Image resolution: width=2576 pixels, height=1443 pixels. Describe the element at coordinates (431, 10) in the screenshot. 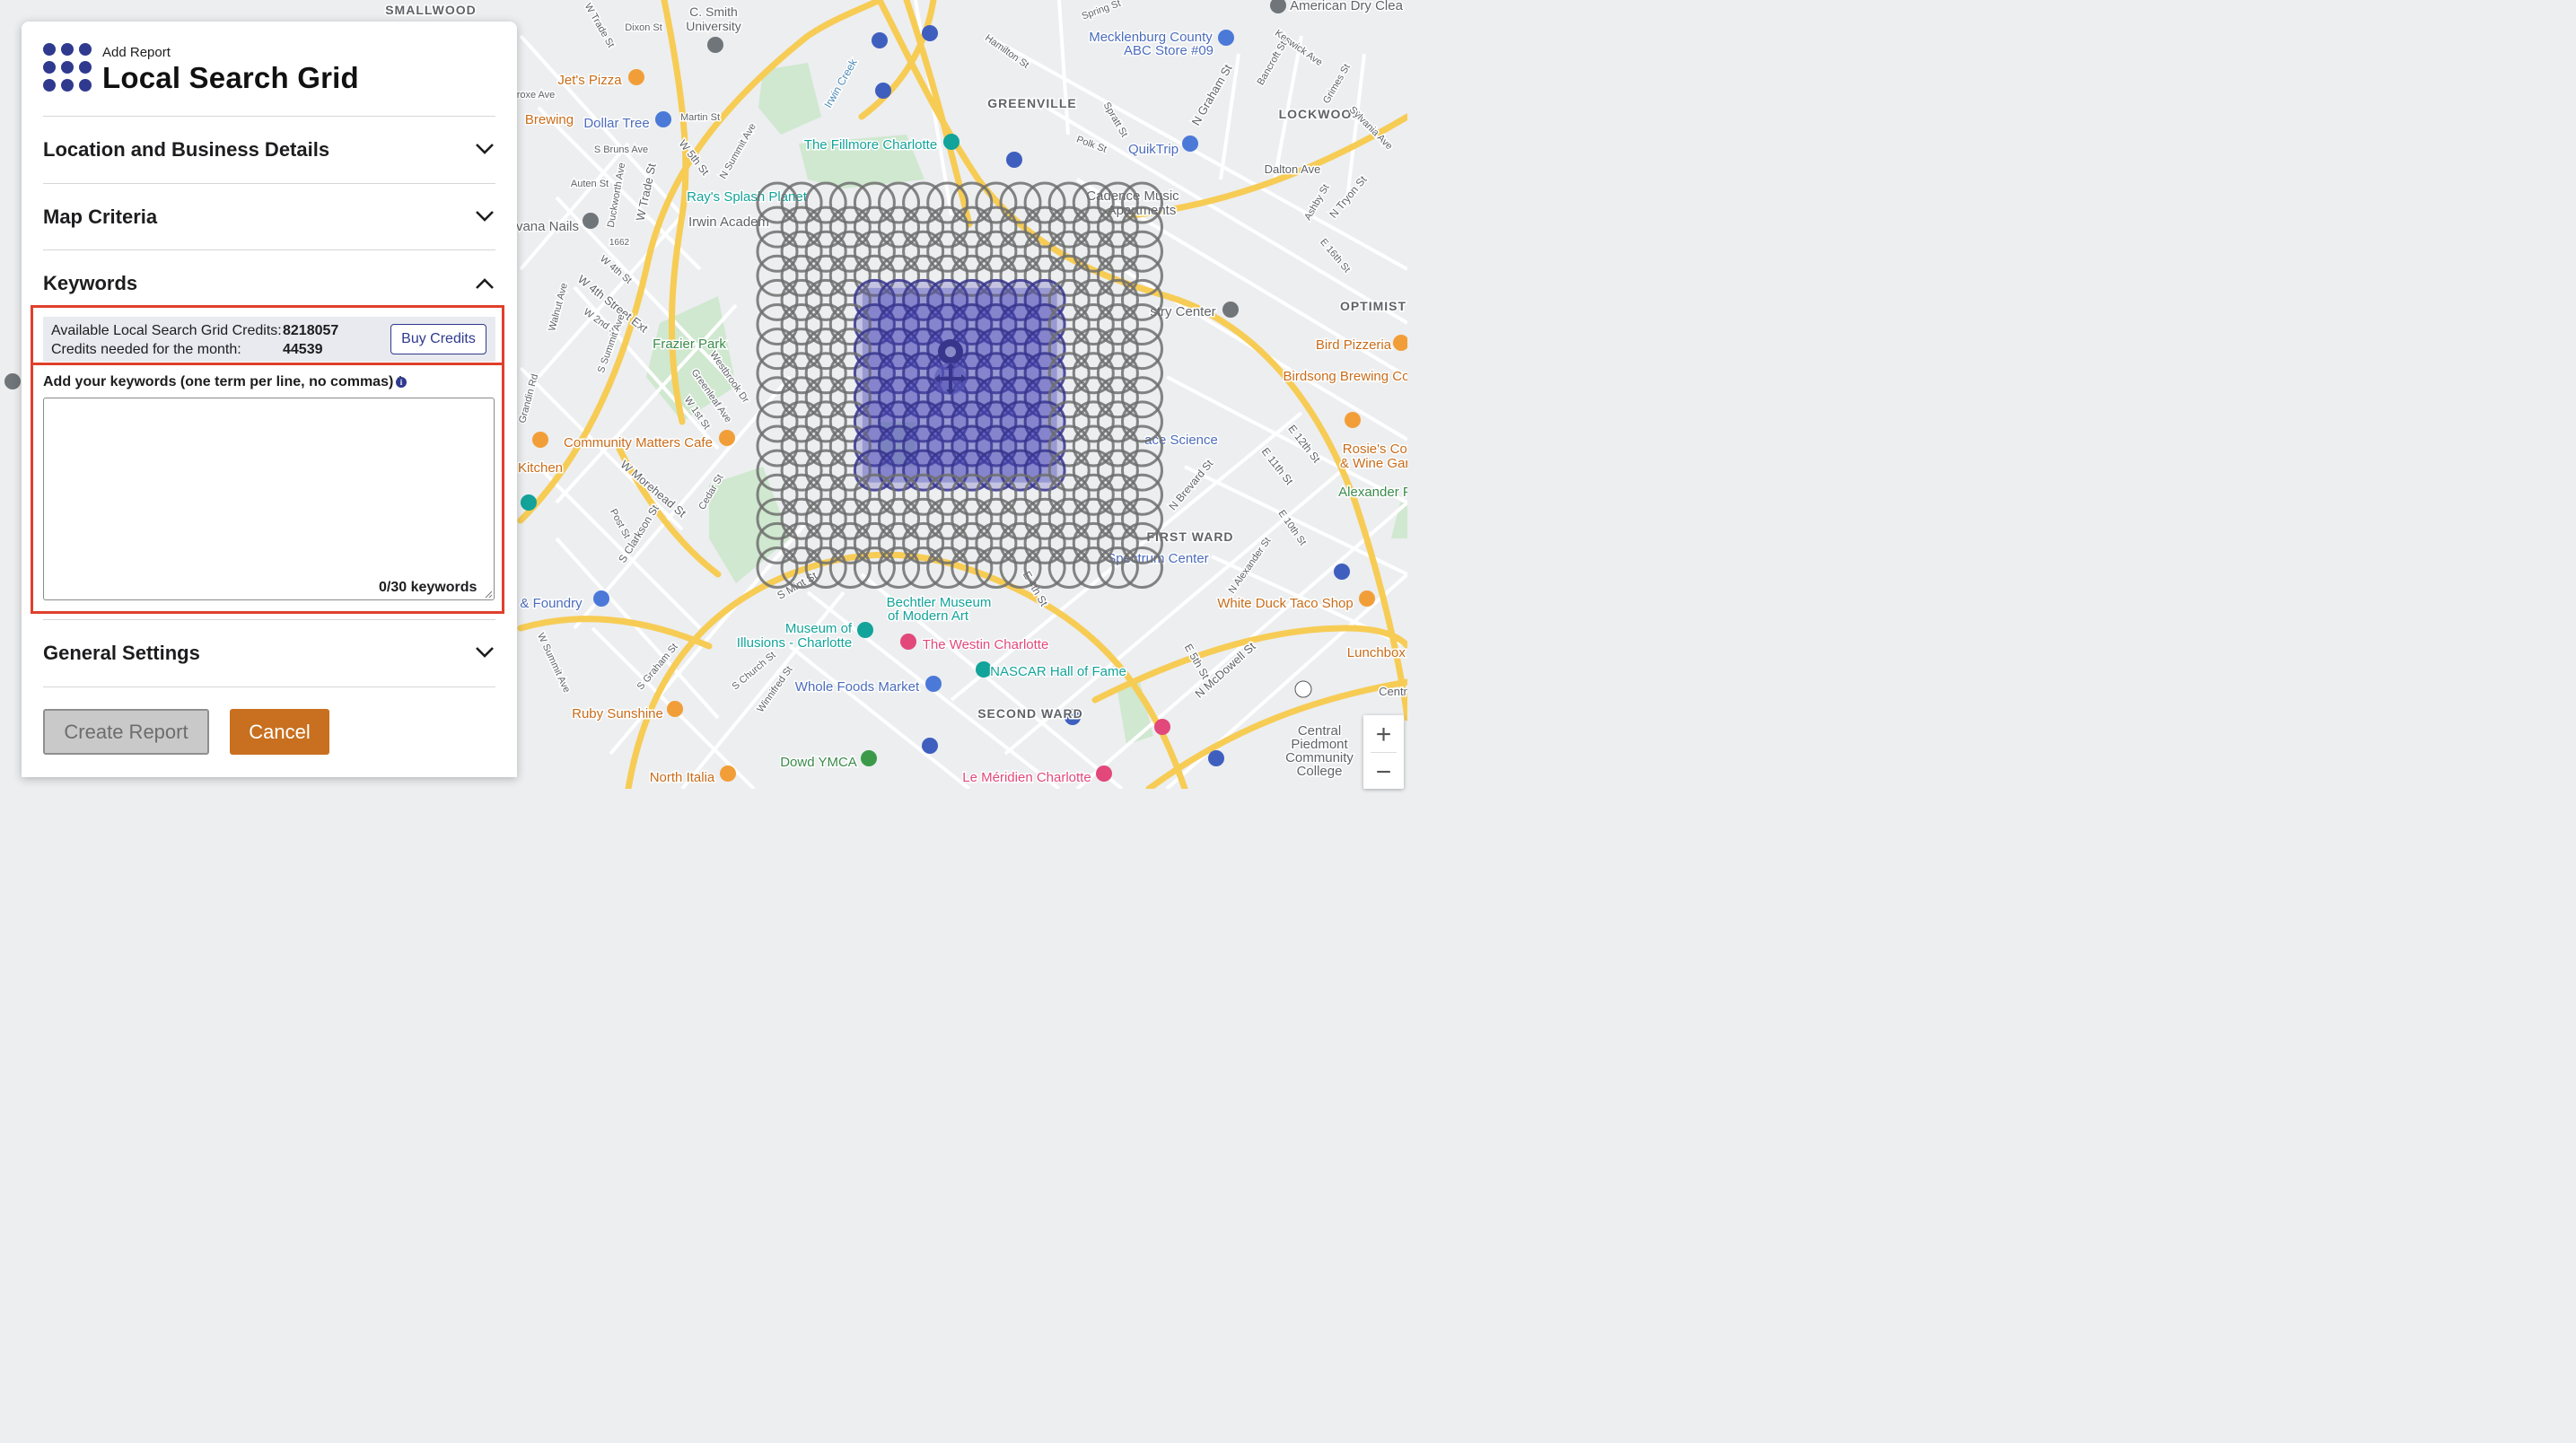

I see `map-label: SMALLWOOD` at that location.